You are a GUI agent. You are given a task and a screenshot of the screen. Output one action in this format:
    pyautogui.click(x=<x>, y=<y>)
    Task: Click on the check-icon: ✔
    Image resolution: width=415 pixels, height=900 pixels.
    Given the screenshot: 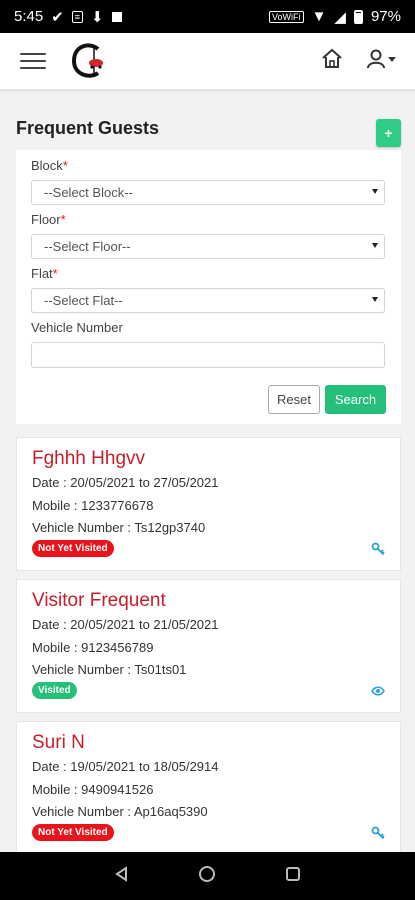 What is the action you would take?
    pyautogui.click(x=57, y=17)
    